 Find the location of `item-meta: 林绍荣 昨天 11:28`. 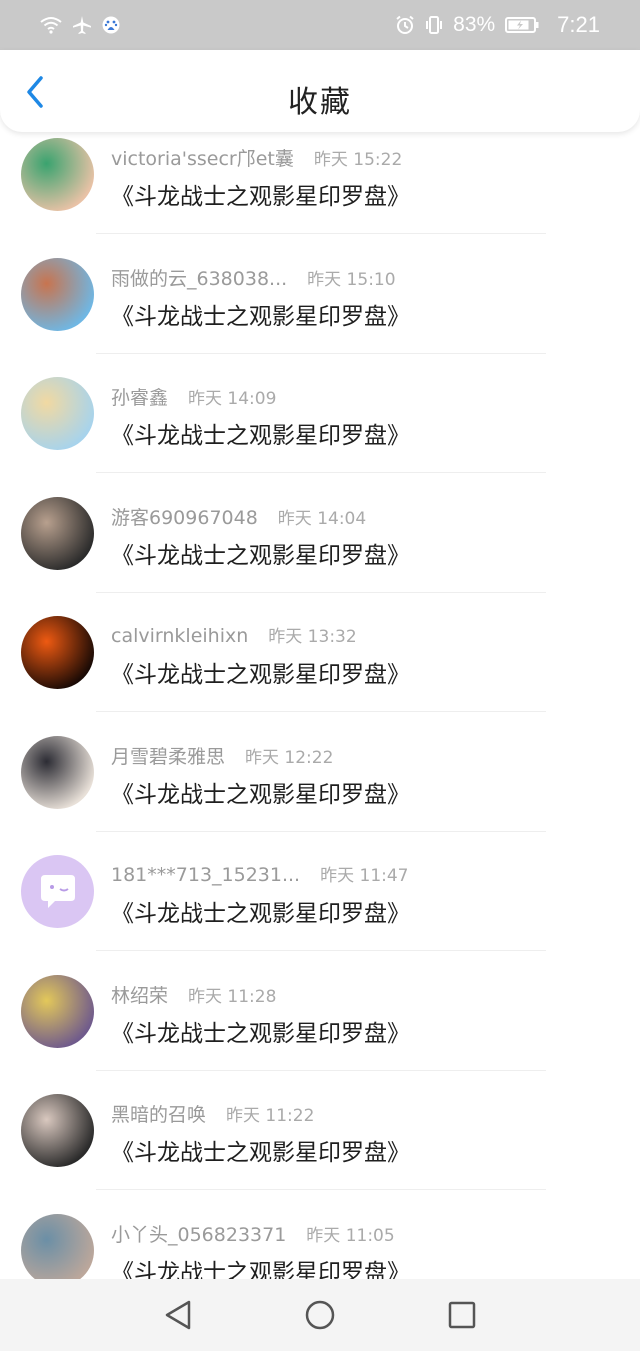

item-meta: 林绍荣 昨天 11:28 is located at coordinates (193, 994).